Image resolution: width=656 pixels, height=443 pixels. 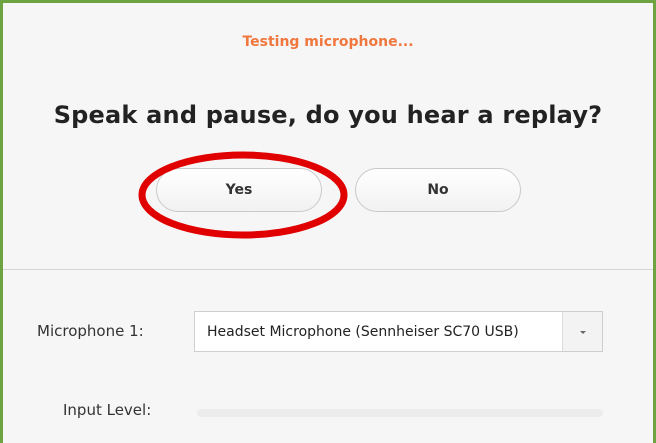 I want to click on microphone-select-value: Headset Microphone (Sennheiser SC70 USB), so click(x=363, y=331).